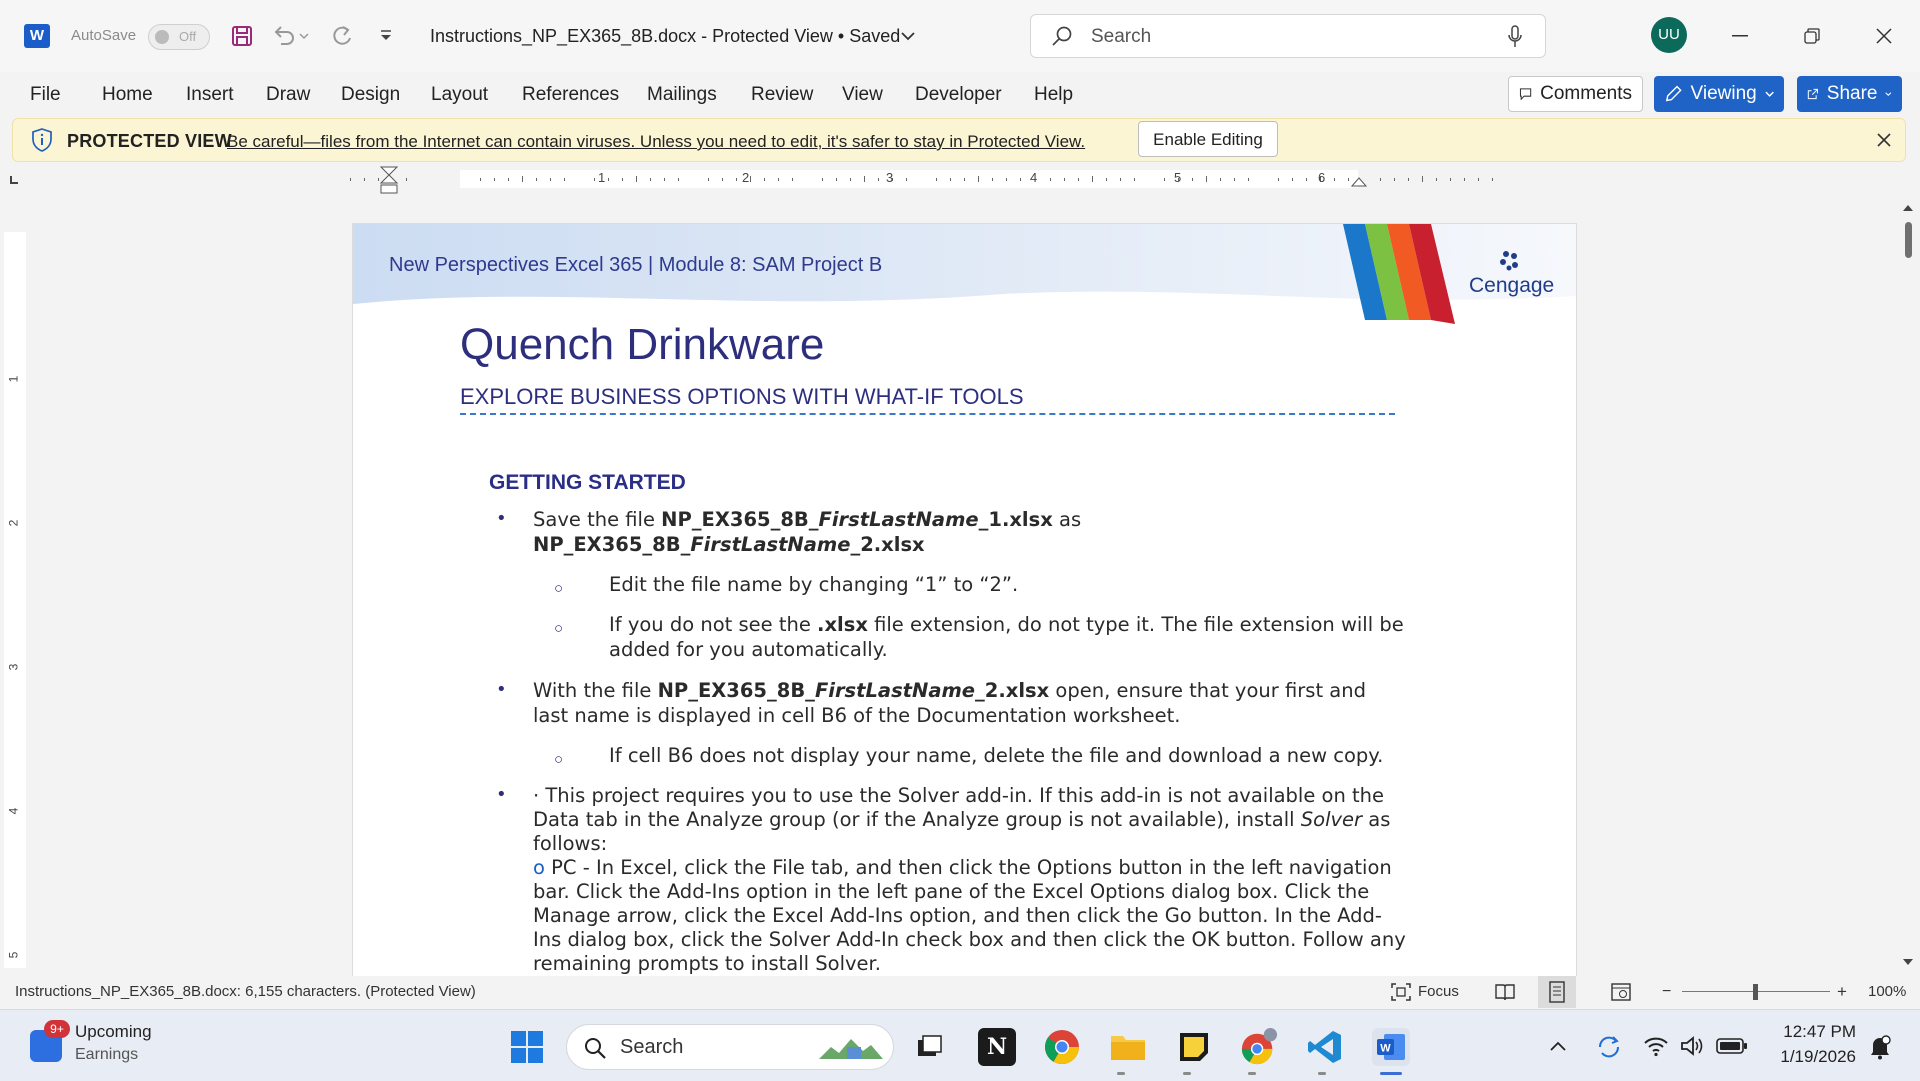  I want to click on ruler-number: 5, so click(1178, 177).